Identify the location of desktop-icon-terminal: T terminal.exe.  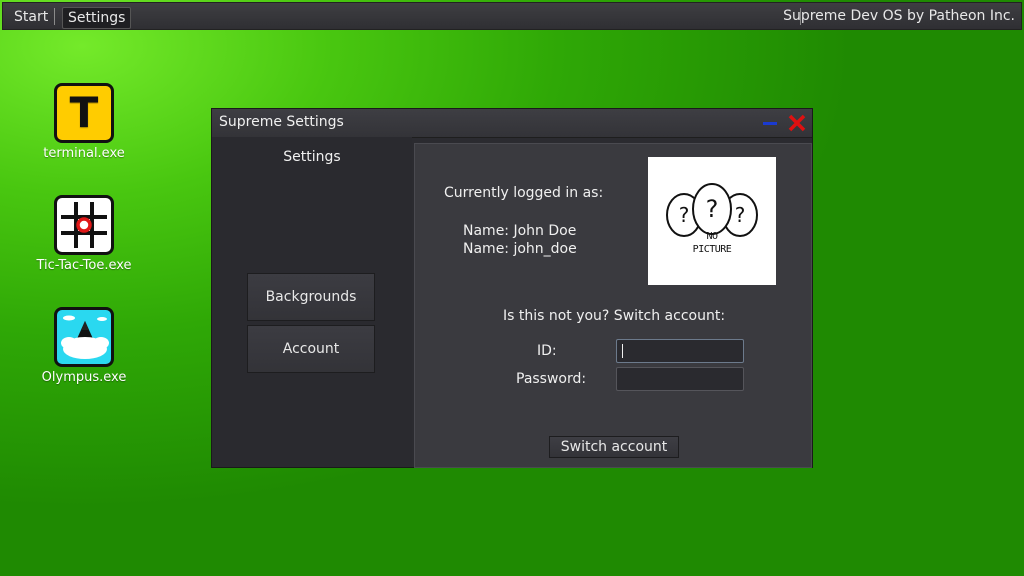
(84, 122).